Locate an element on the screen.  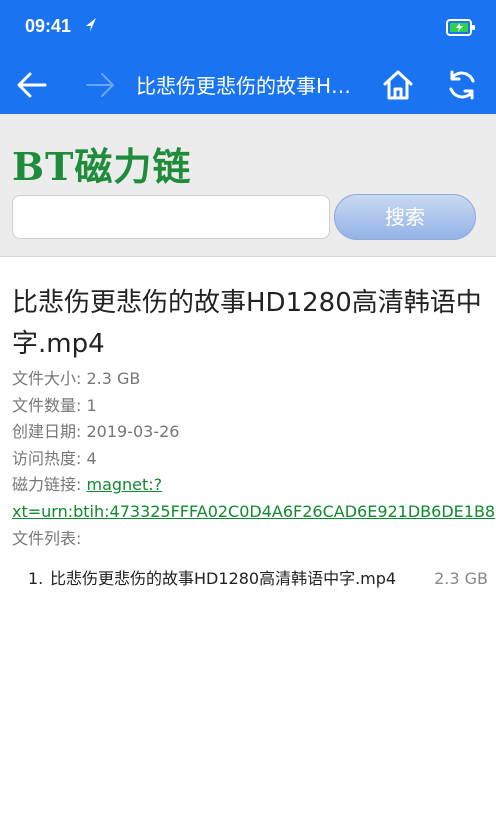
site-logo: BT磁力链 is located at coordinates (101, 163).